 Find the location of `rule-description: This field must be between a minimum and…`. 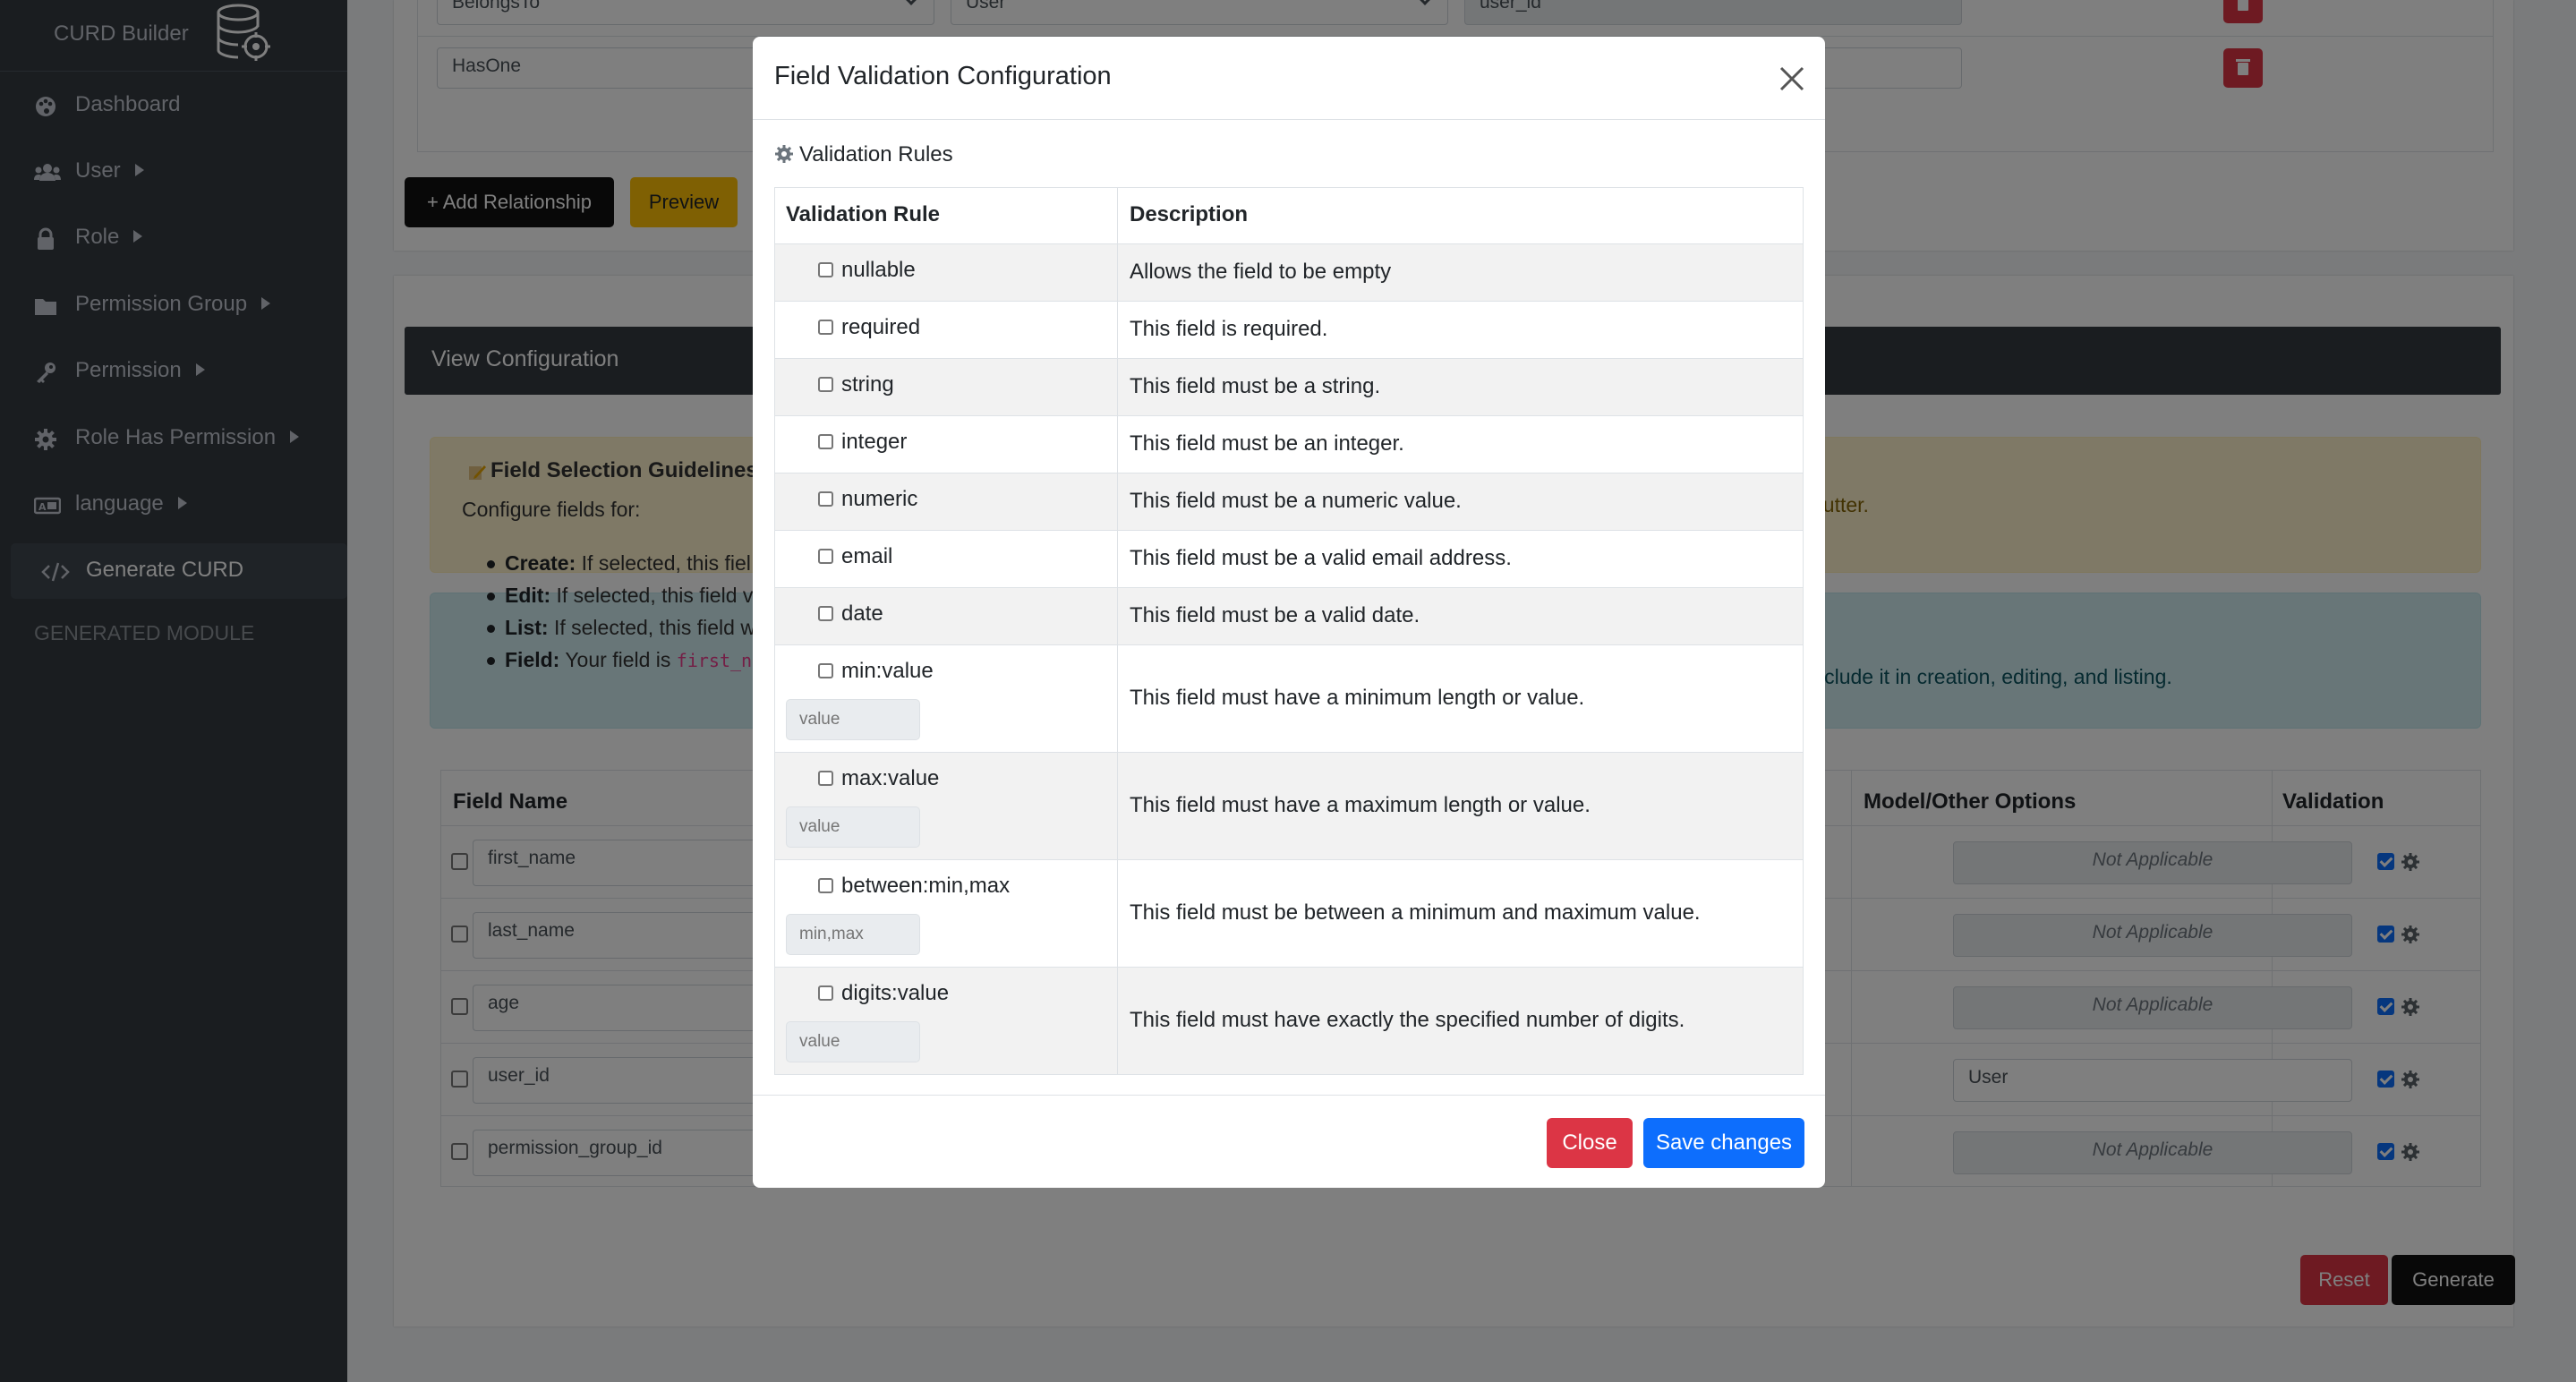

rule-description: This field must be between a minimum and… is located at coordinates (1415, 912).